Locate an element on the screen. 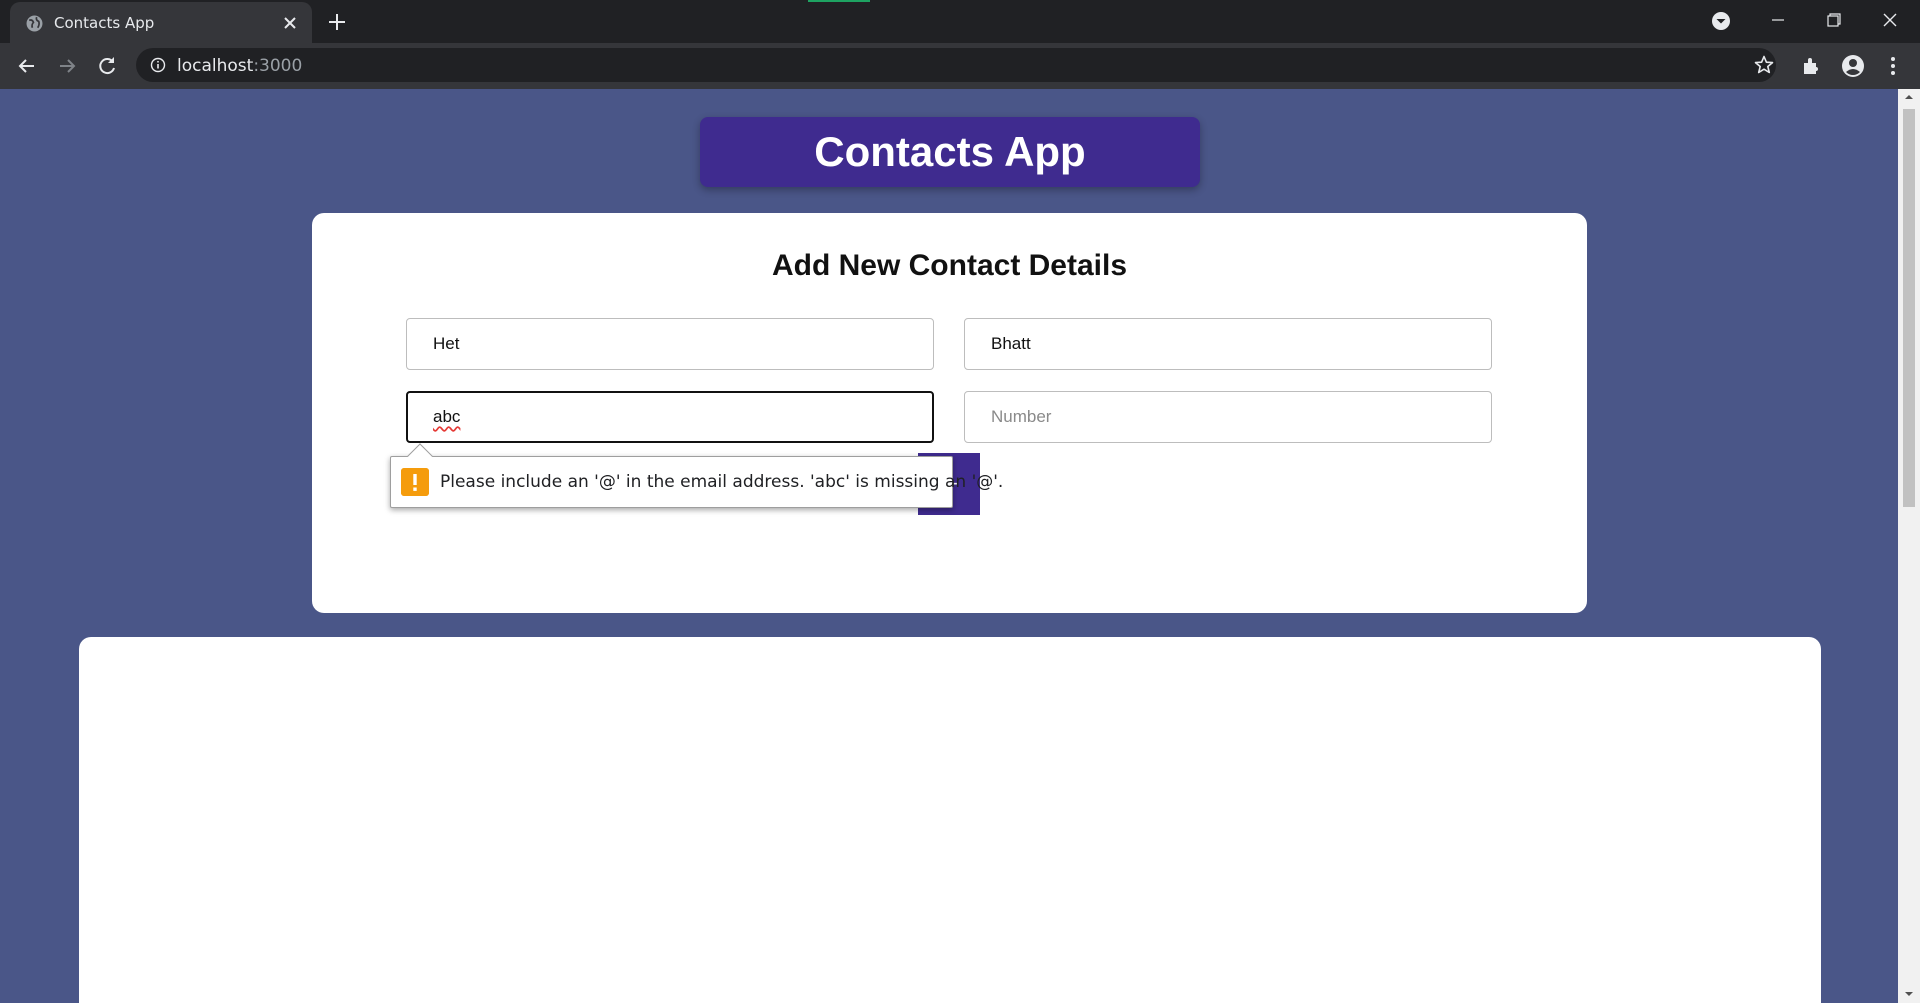  email-input: abc is located at coordinates (670, 417).